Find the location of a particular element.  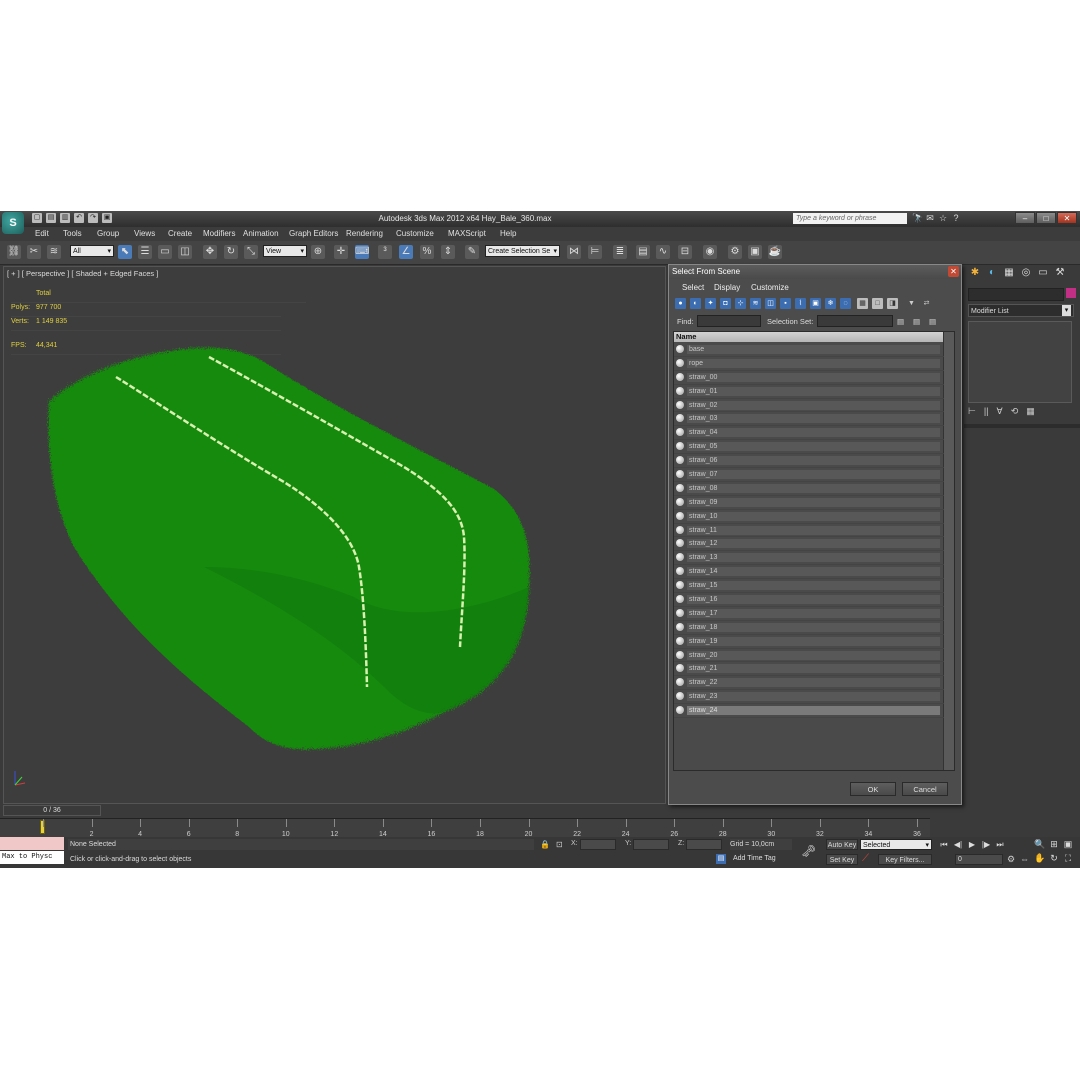

object-name-field is located at coordinates (1016, 294).